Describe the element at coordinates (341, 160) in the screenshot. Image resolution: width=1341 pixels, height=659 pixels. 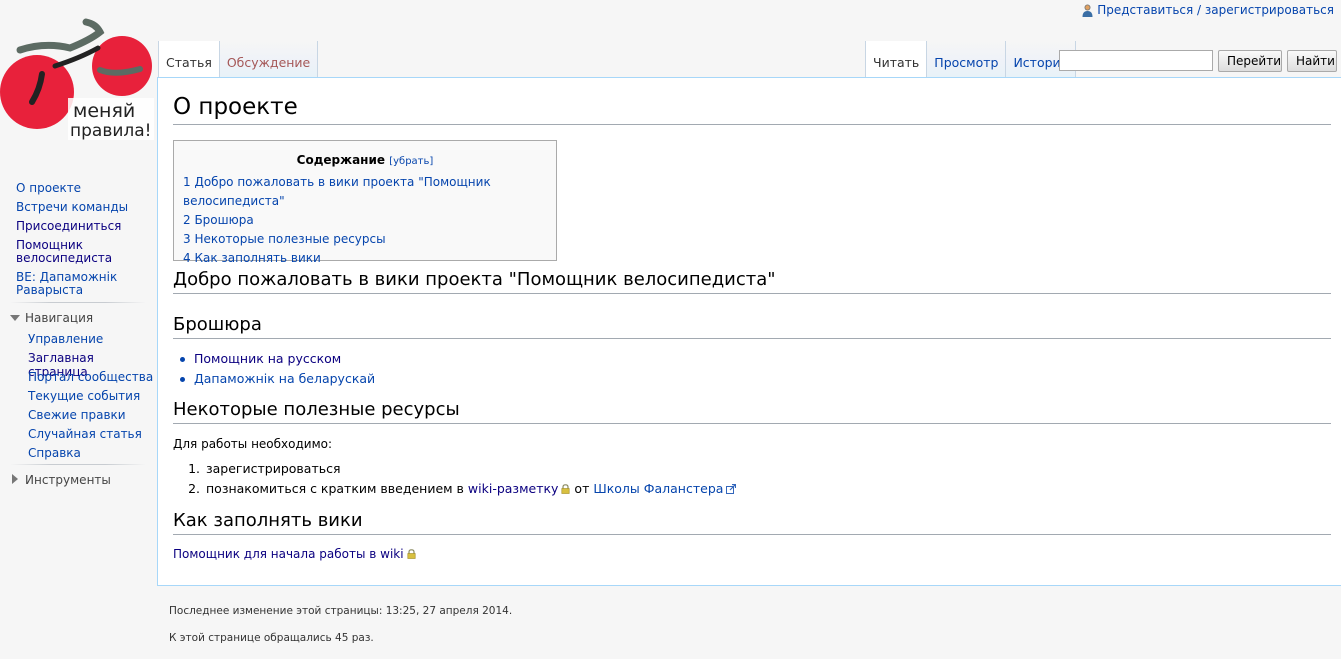
I see `toc-title: Содержание` at that location.